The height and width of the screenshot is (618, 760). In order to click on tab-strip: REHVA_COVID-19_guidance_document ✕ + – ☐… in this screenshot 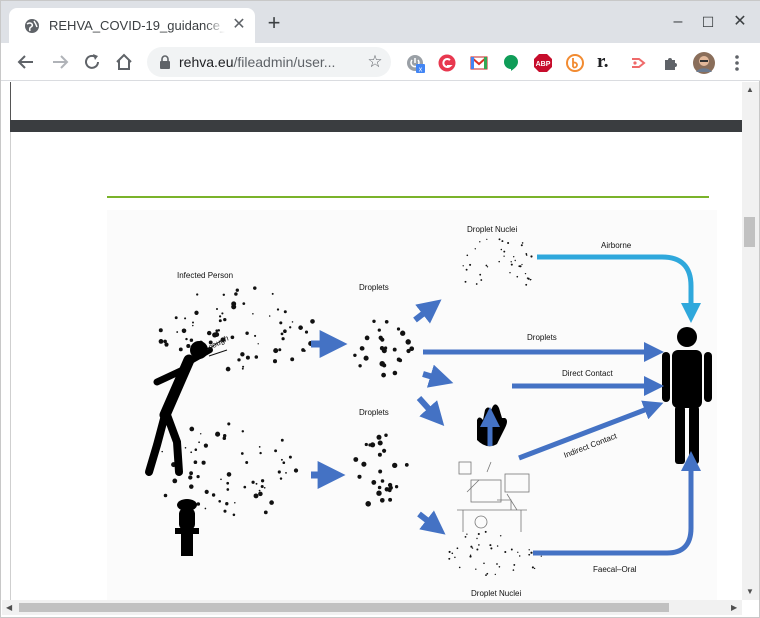, I will do `click(380, 22)`.